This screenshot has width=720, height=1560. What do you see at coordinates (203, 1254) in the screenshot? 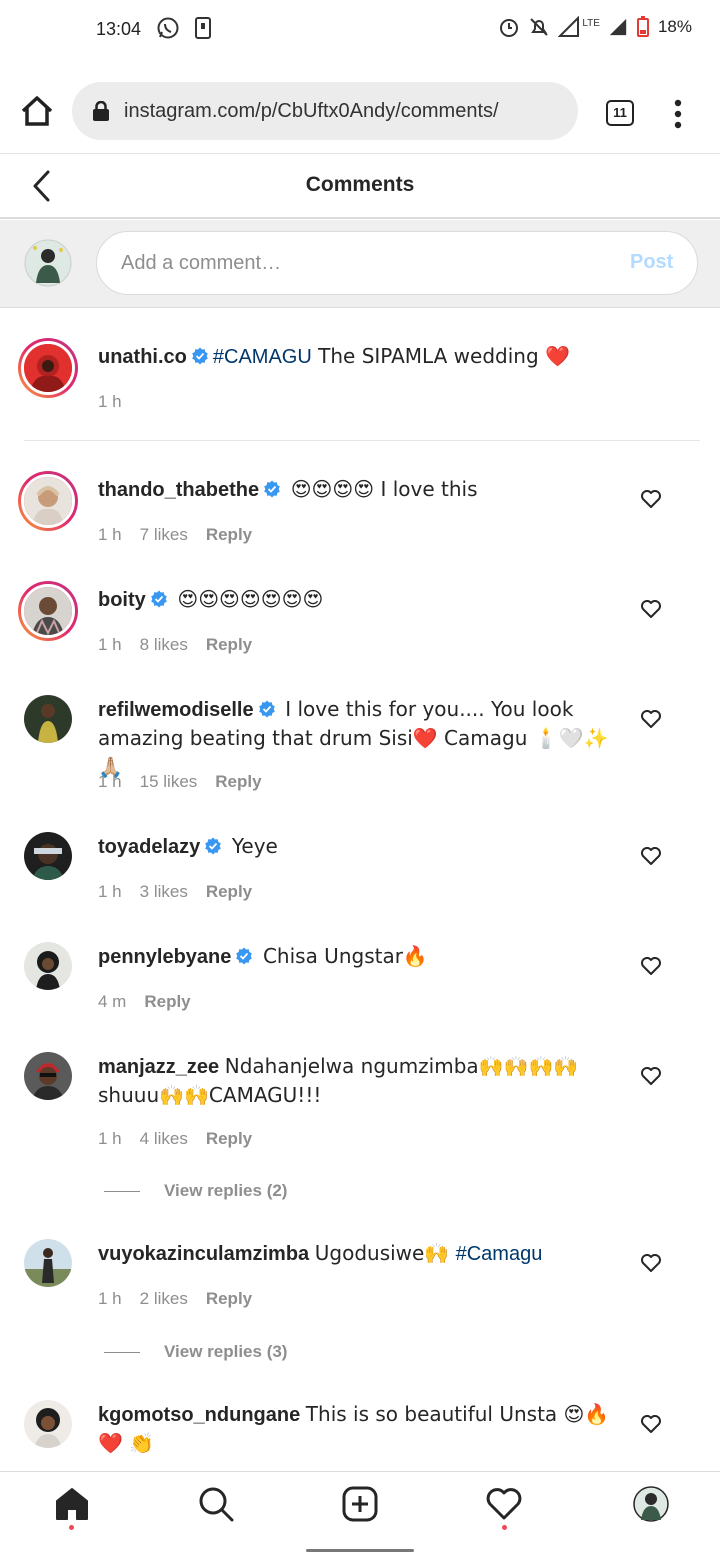
I see `comment-username: vuyokazinculamzimba` at bounding box center [203, 1254].